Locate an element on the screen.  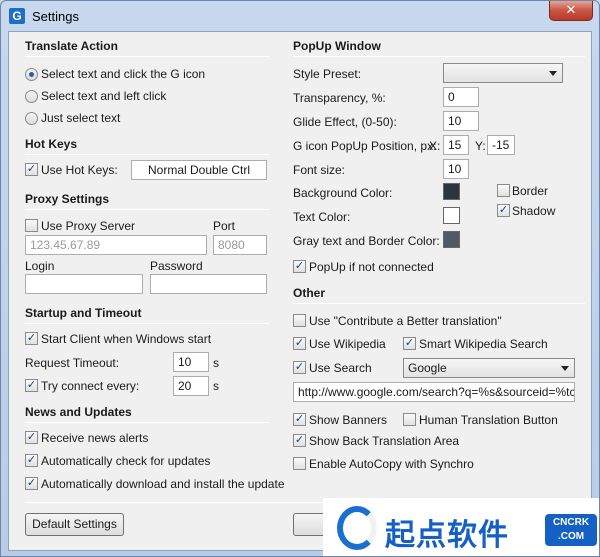
transparency-field: 0 is located at coordinates (461, 97).